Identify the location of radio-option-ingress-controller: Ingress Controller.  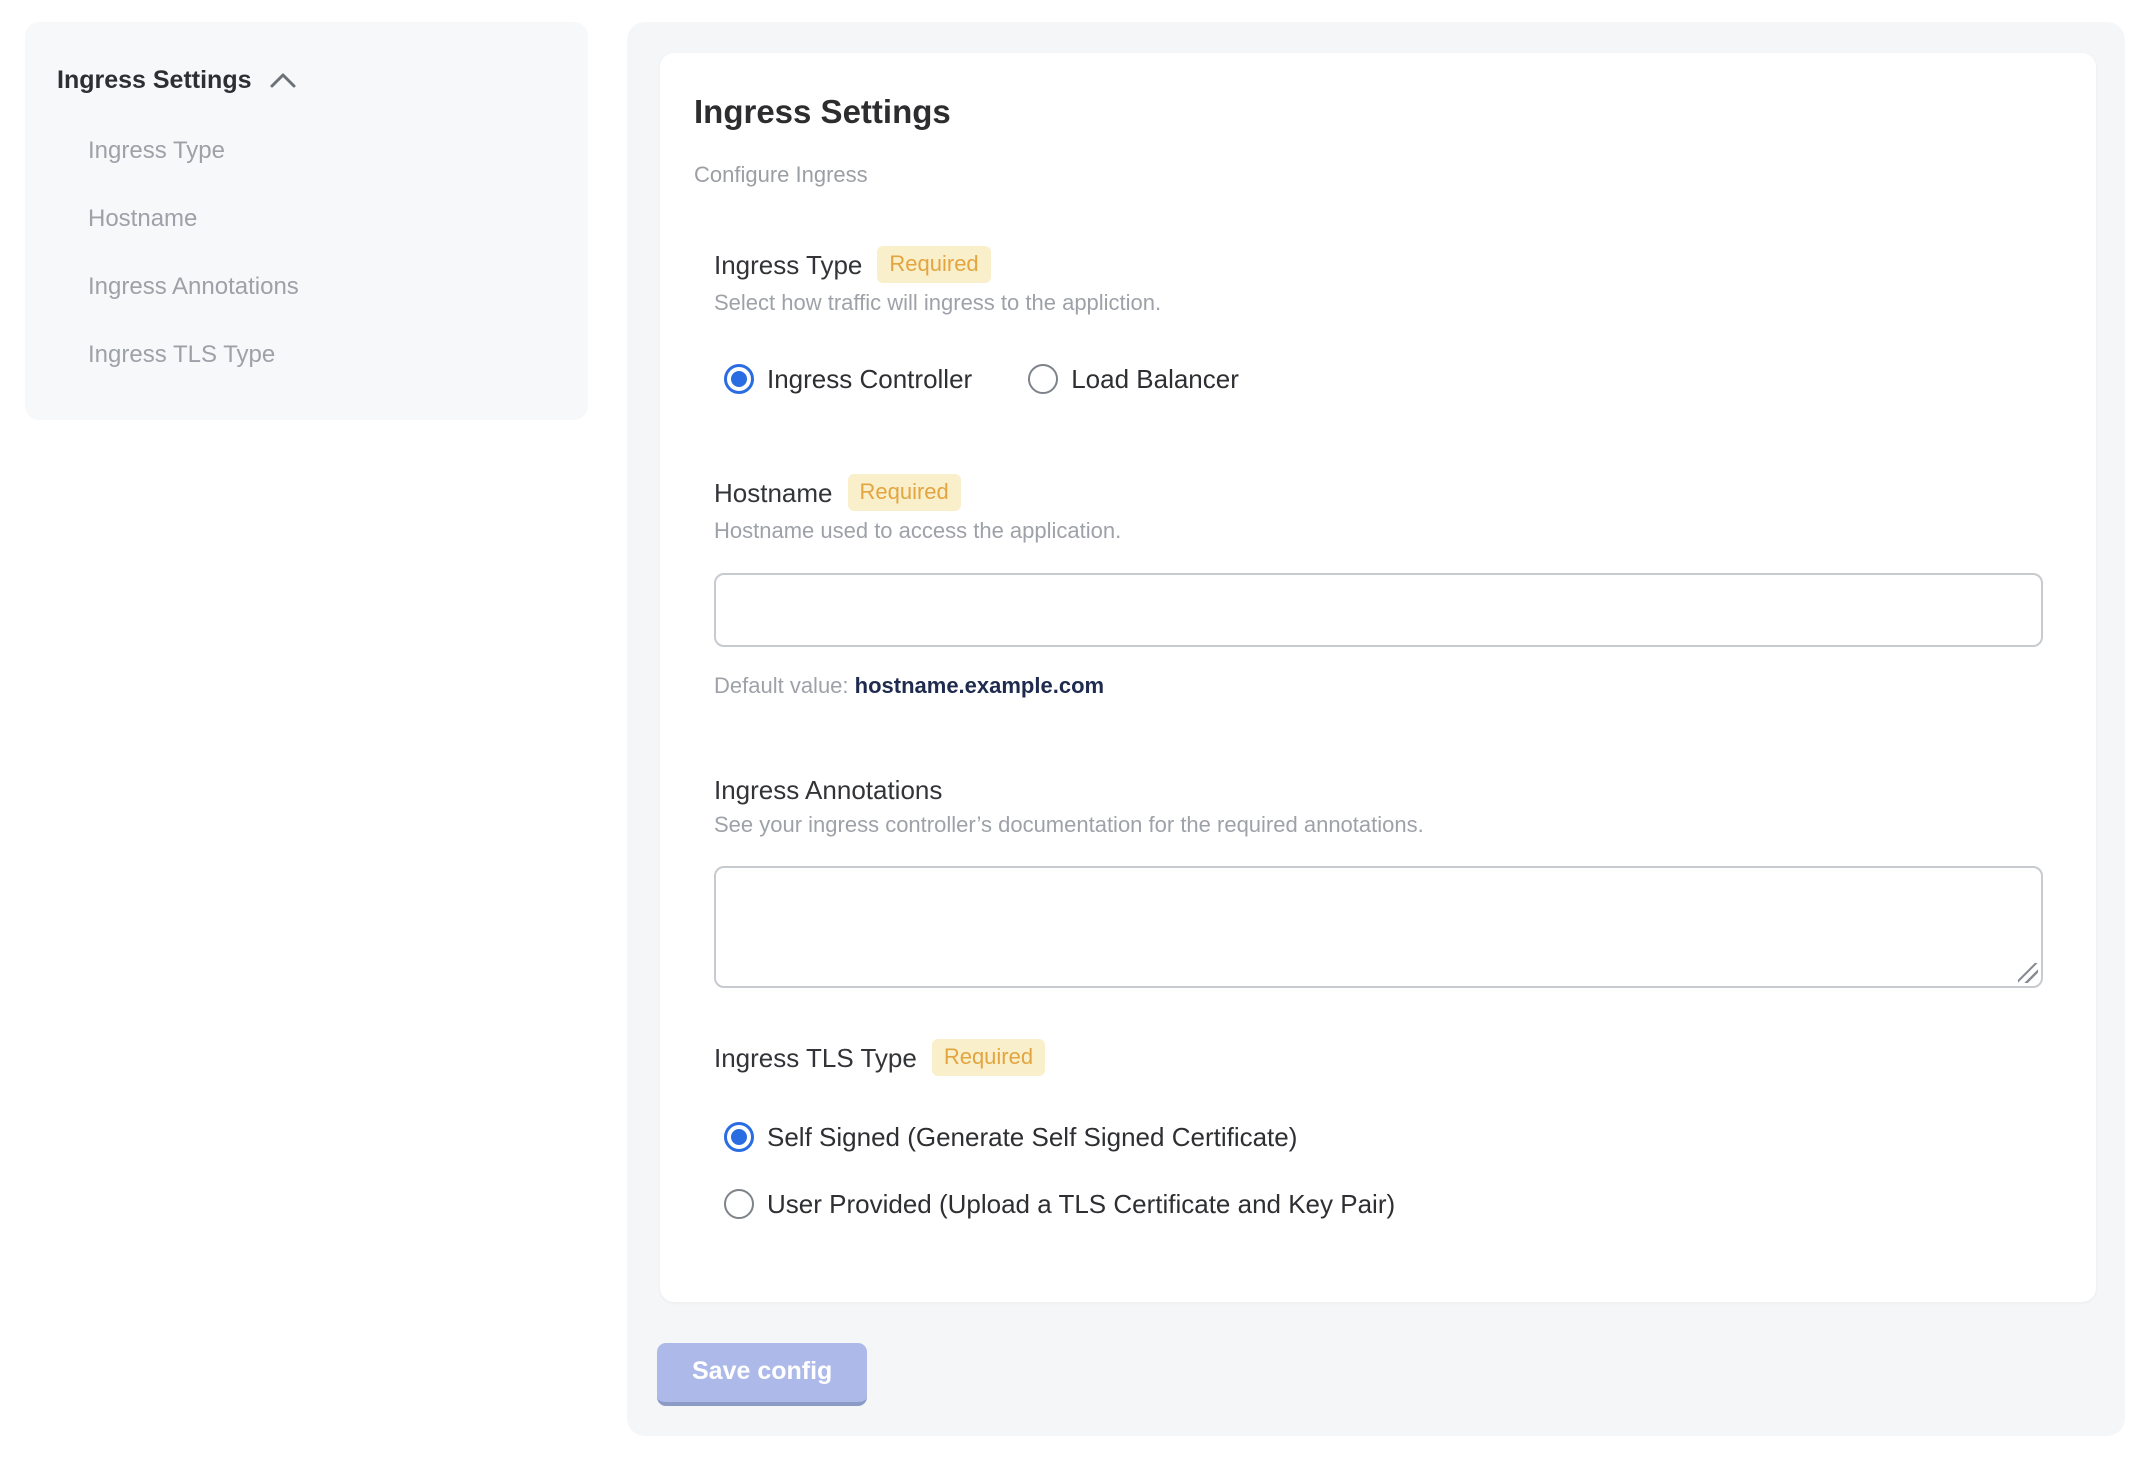
(848, 379).